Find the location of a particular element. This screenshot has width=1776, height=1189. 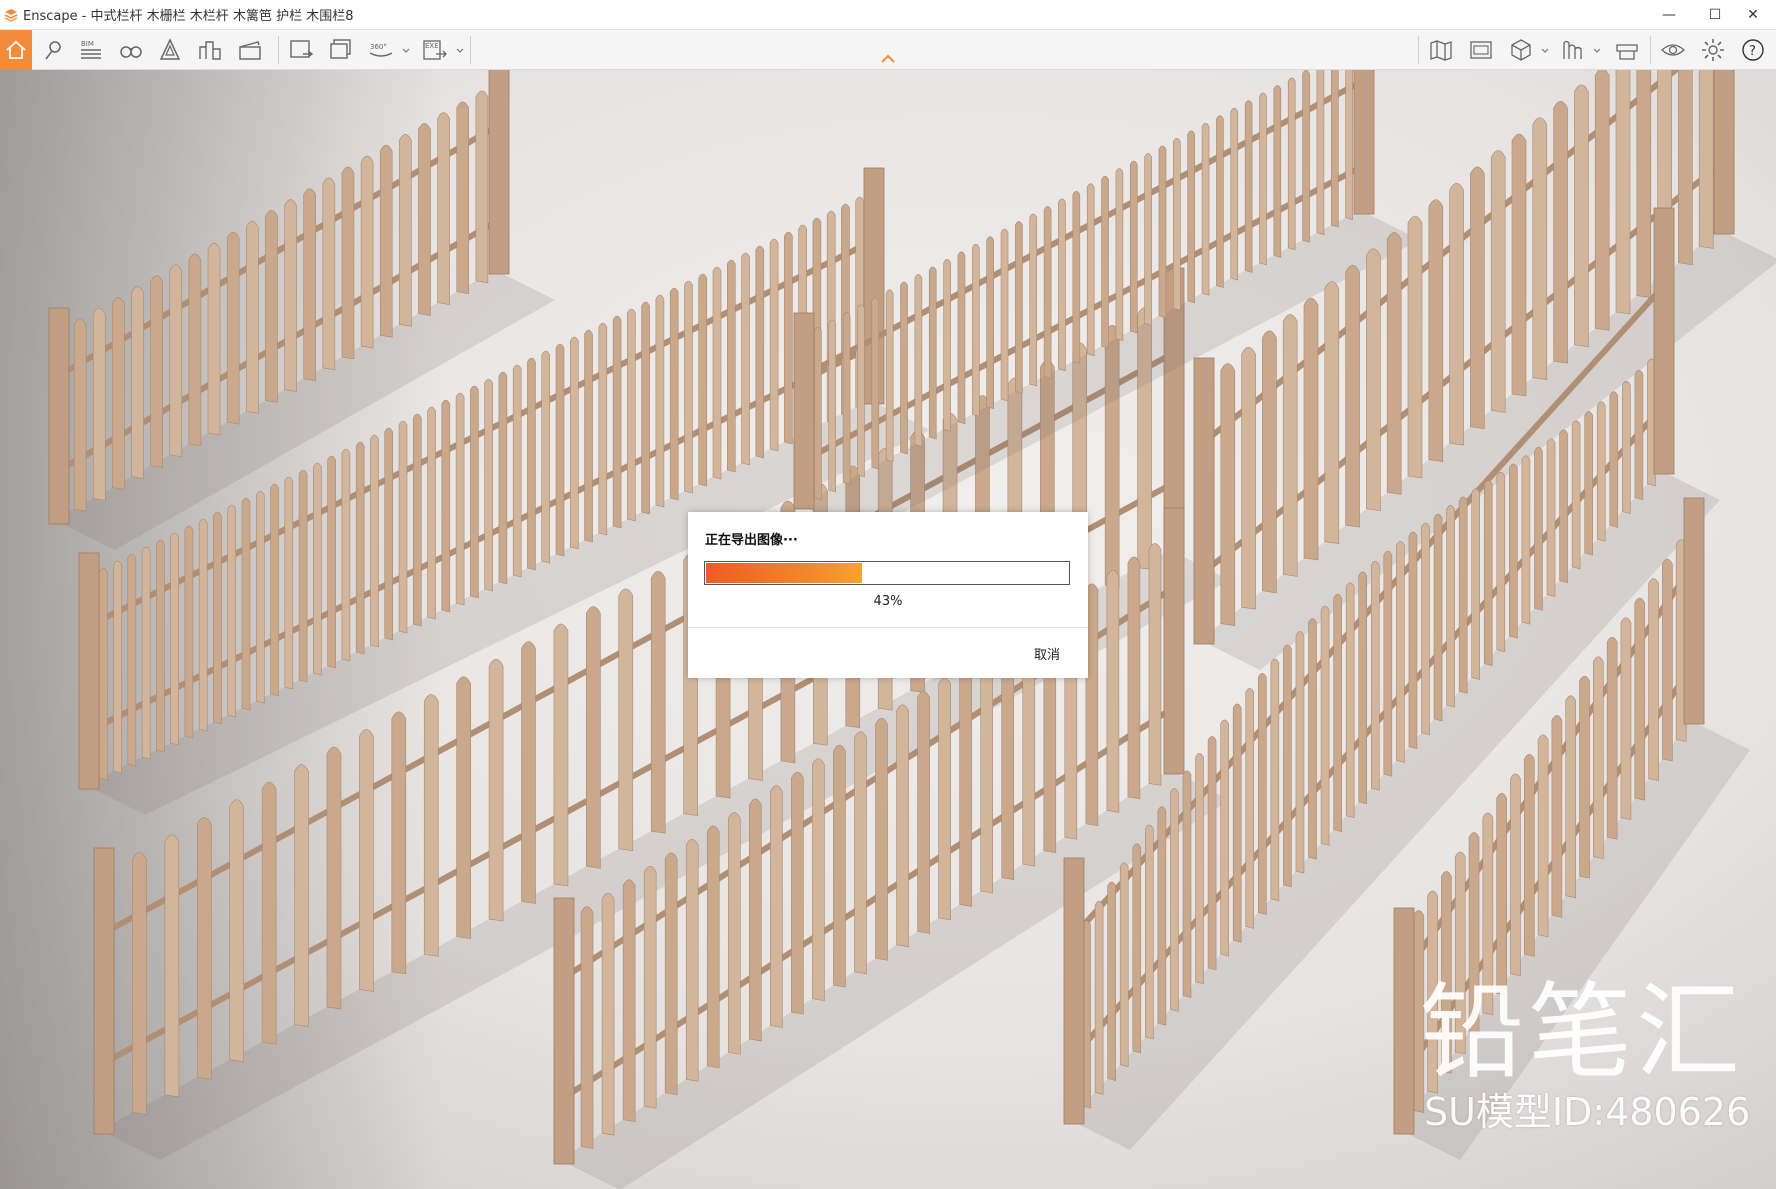

binoculars-icon is located at coordinates (131, 52).